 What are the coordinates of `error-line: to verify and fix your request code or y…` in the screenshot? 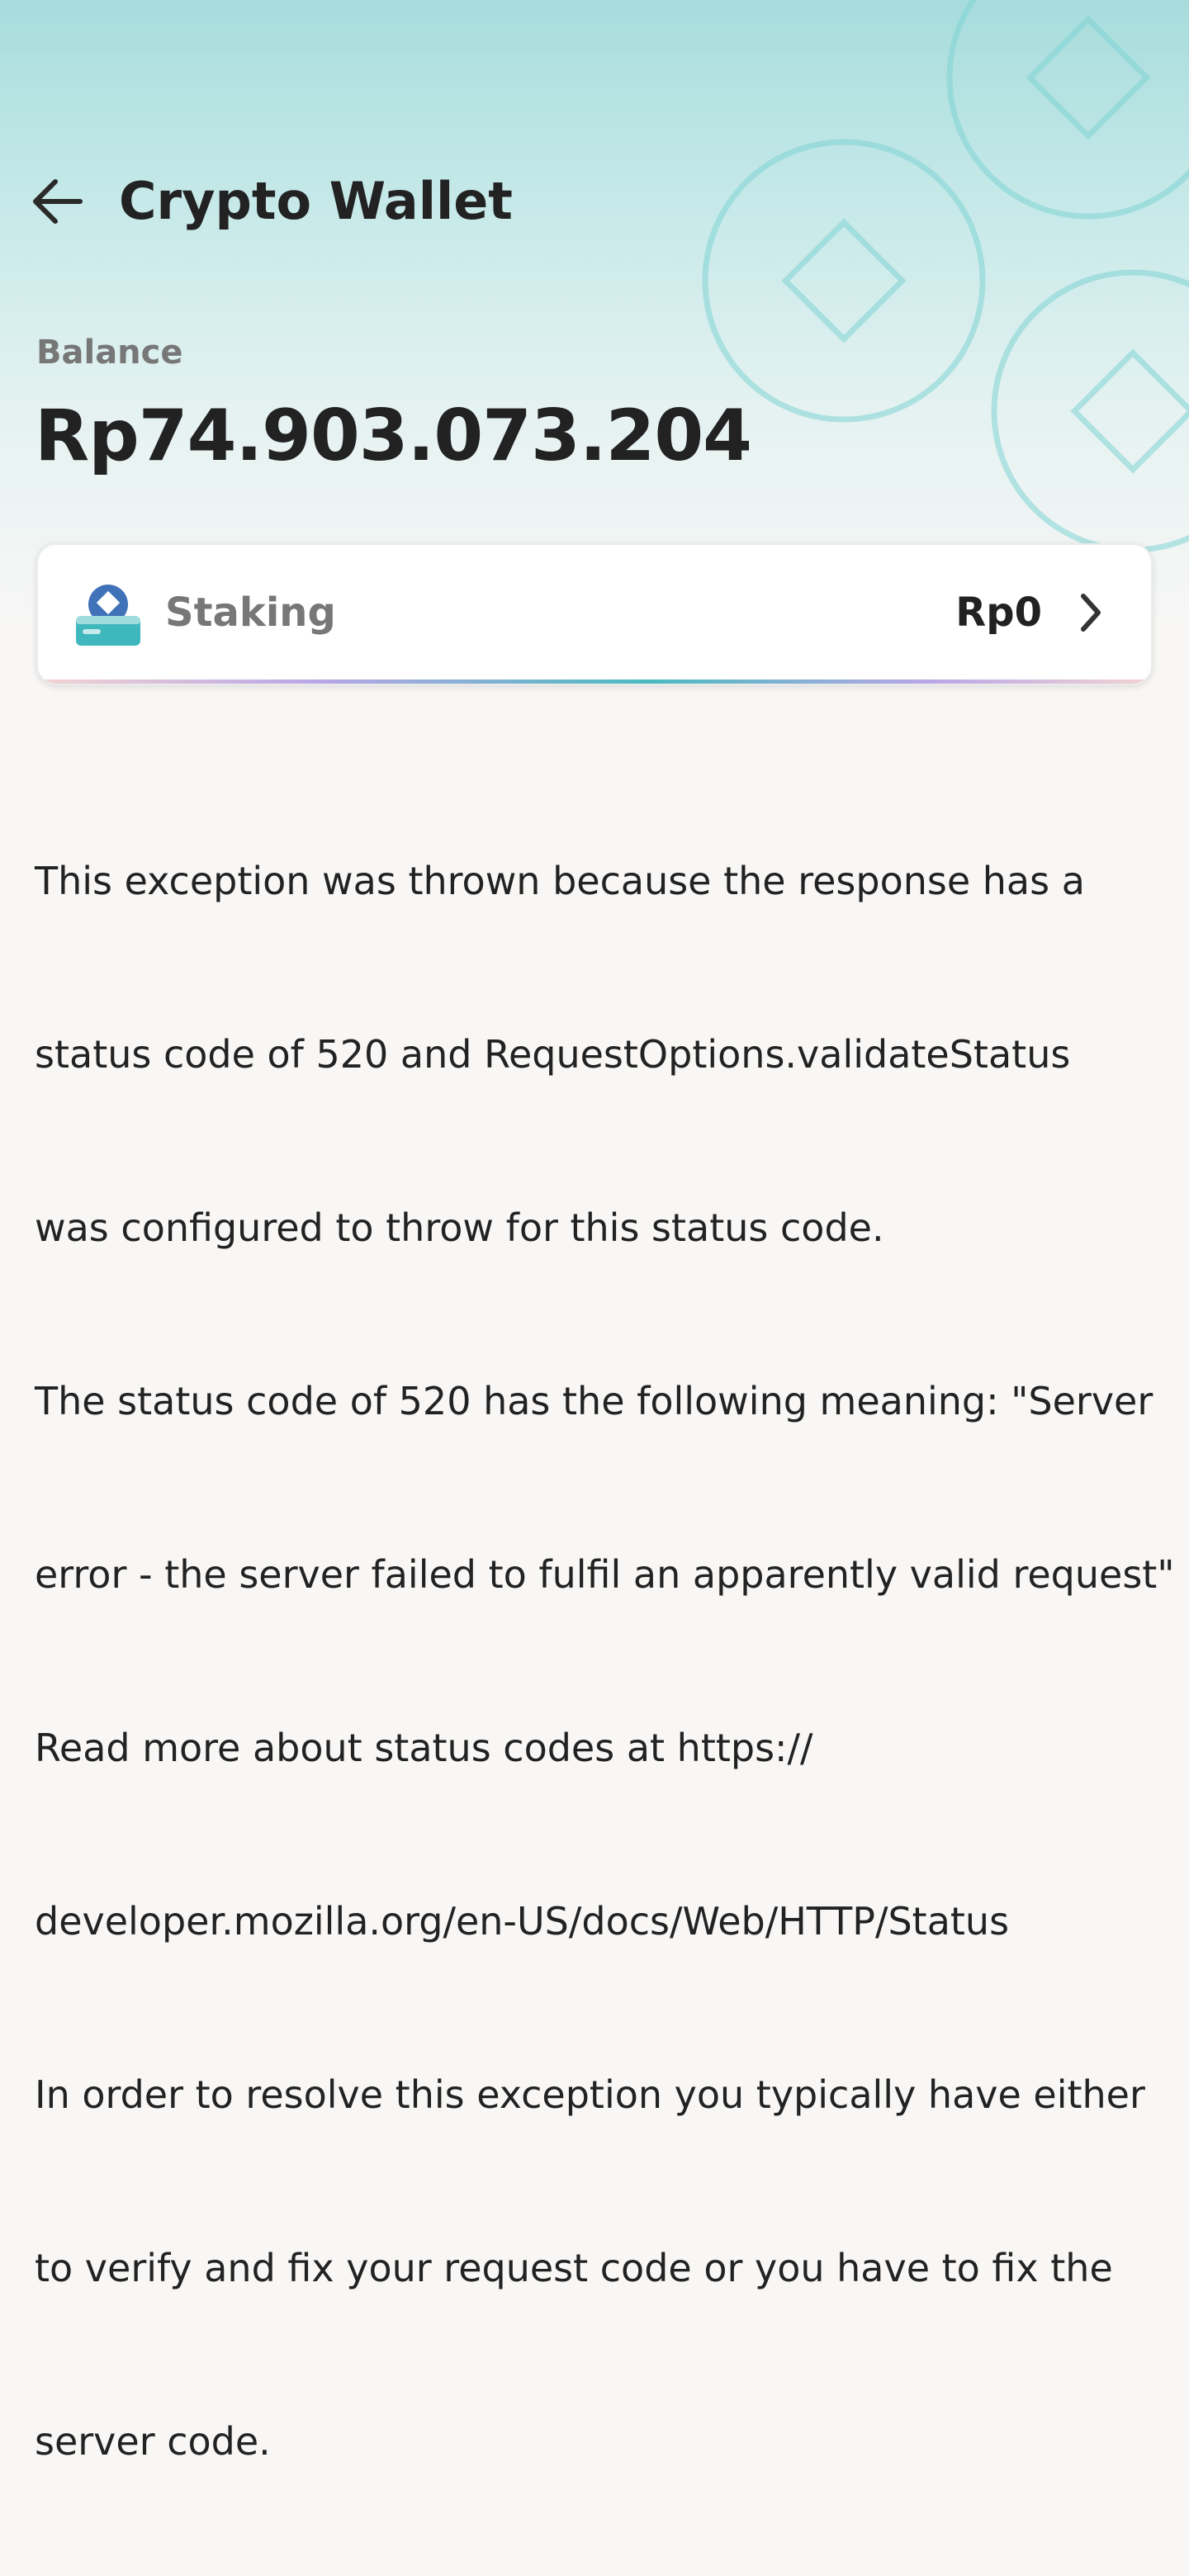 It's located at (574, 2268).